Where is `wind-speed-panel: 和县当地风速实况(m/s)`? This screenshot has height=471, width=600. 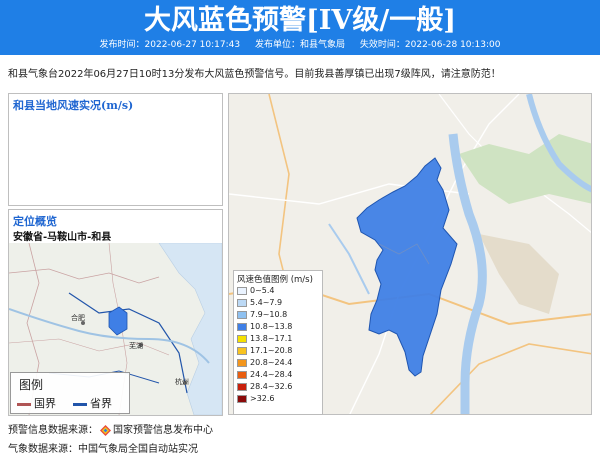 wind-speed-panel: 和县当地风速实况(m/s) is located at coordinates (115, 149).